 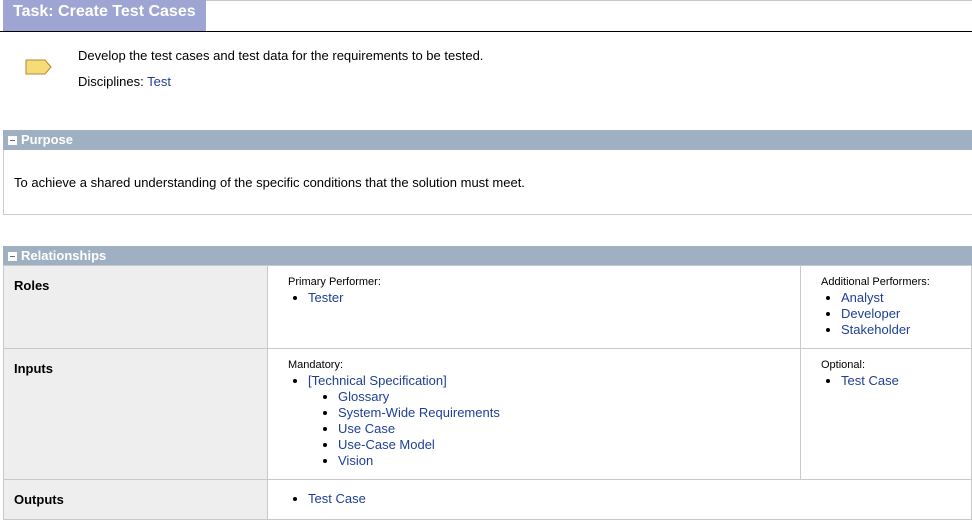 What do you see at coordinates (534, 307) in the screenshot?
I see `primary-performer-cell: Primary Performer: Tester` at bounding box center [534, 307].